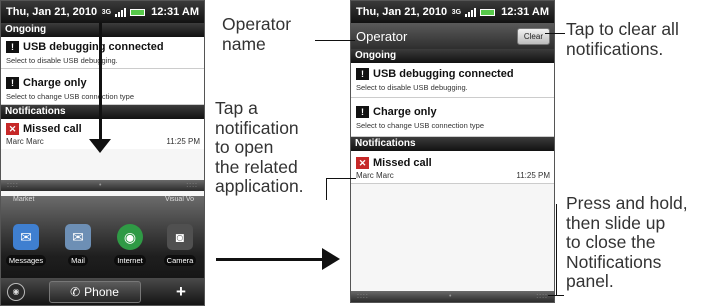  Describe the element at coordinates (179, 199) in the screenshot. I see `dock-label: Visual Vo` at that location.